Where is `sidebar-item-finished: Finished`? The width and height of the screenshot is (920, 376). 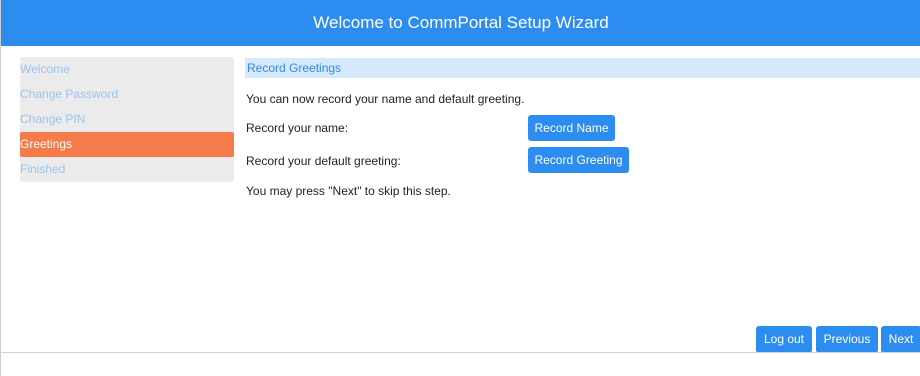 sidebar-item-finished: Finished is located at coordinates (127, 169).